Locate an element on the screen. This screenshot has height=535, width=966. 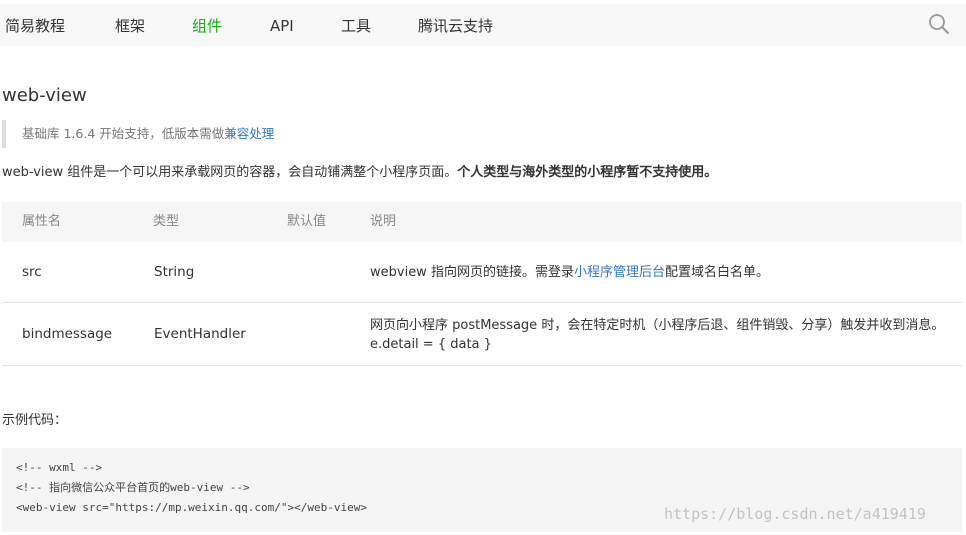
page-title: web-view is located at coordinates (44, 95).